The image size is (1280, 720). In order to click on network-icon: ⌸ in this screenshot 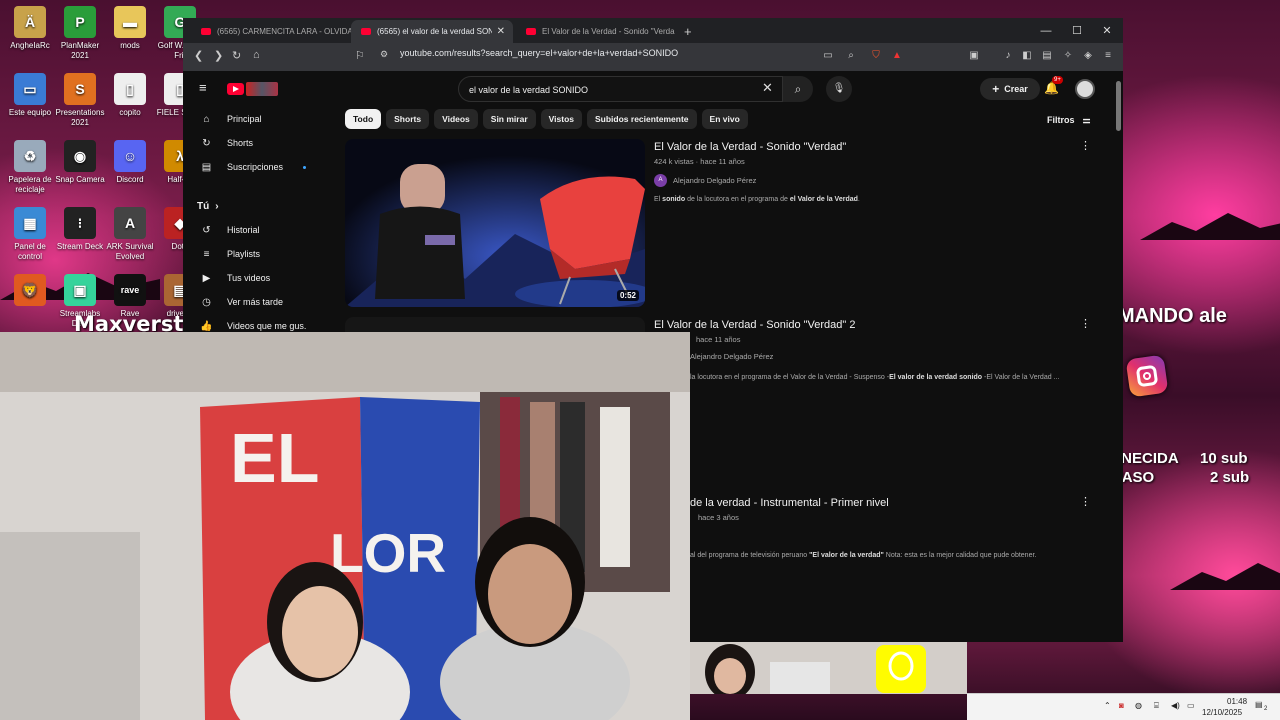, I will do `click(1156, 706)`.